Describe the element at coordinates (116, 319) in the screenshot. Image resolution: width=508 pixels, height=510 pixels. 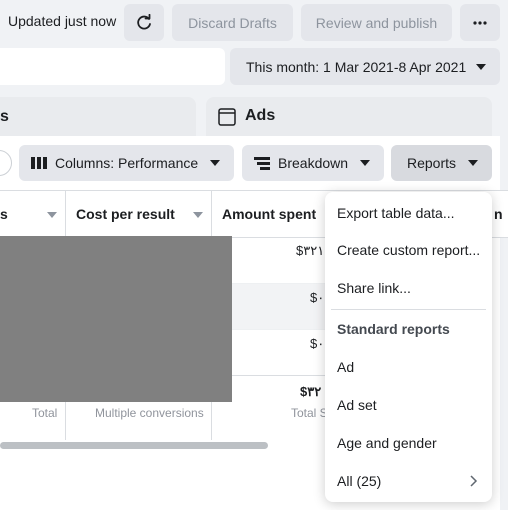
I see `redacted-area` at that location.